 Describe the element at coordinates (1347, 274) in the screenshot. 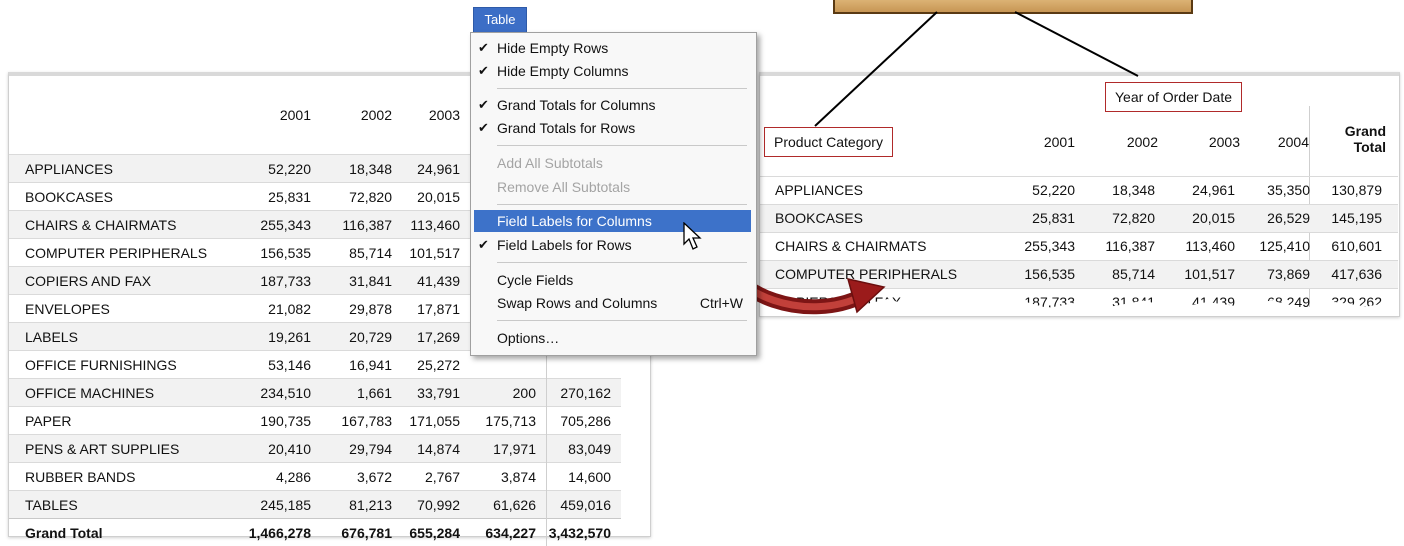

I see `table-cell: 417,636` at that location.